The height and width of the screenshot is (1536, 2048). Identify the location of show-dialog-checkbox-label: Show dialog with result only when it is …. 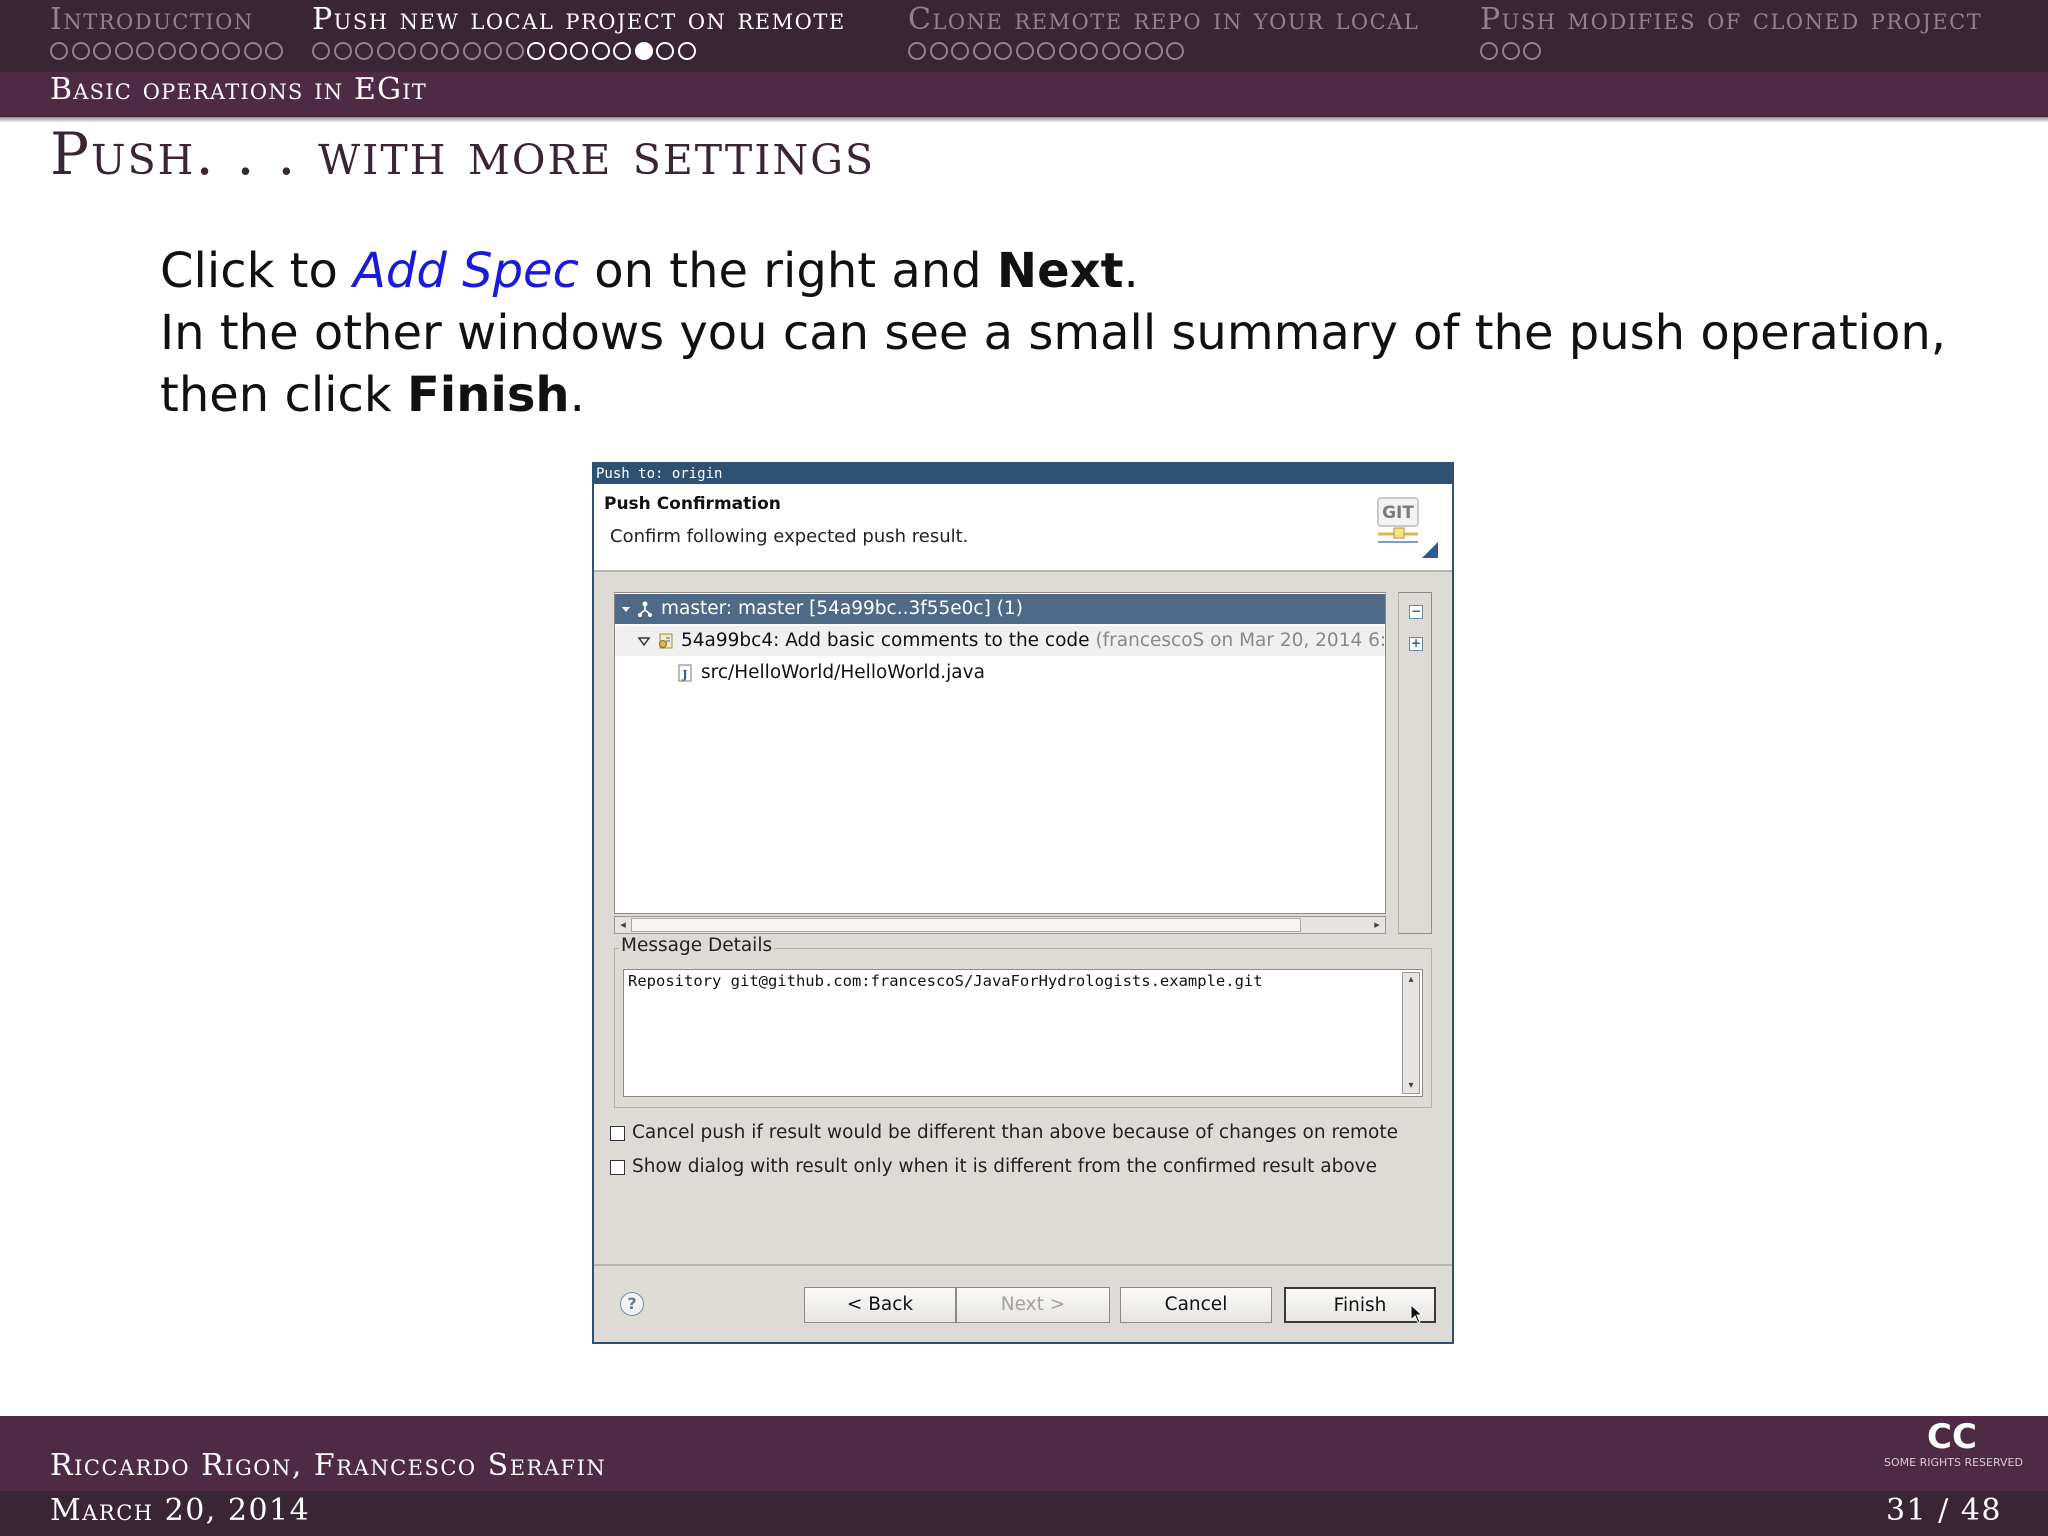
(1004, 1166).